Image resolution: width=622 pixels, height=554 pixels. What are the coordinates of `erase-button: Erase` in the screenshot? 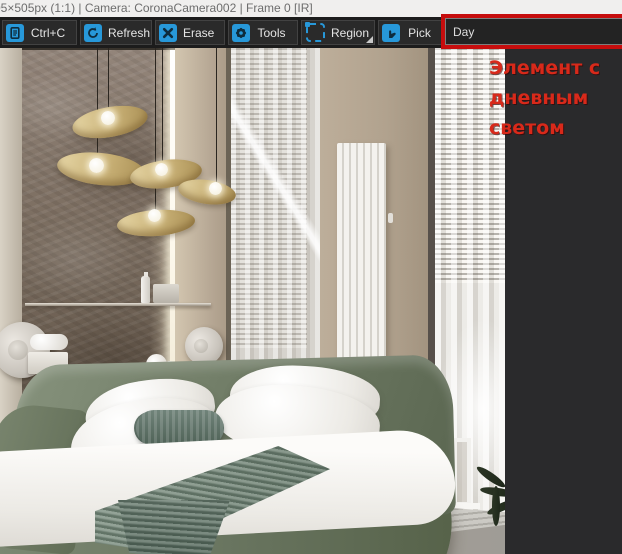 It's located at (190, 32).